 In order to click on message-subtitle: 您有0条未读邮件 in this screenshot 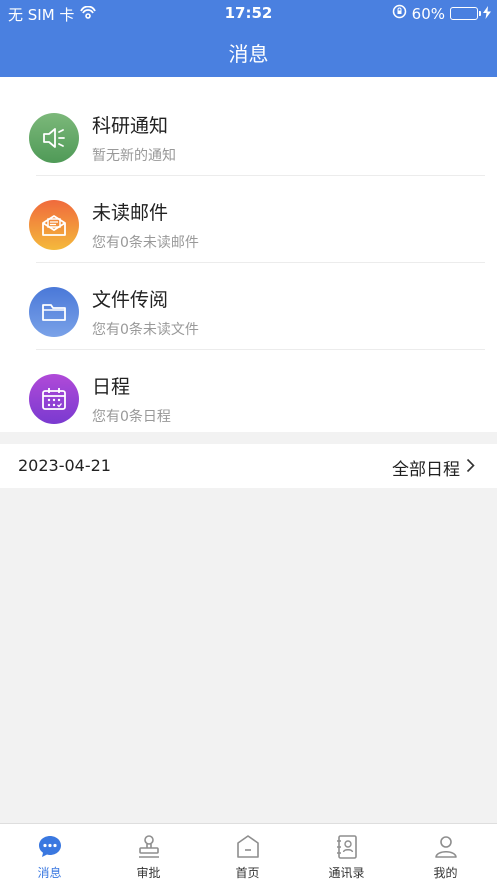, I will do `click(145, 243)`.